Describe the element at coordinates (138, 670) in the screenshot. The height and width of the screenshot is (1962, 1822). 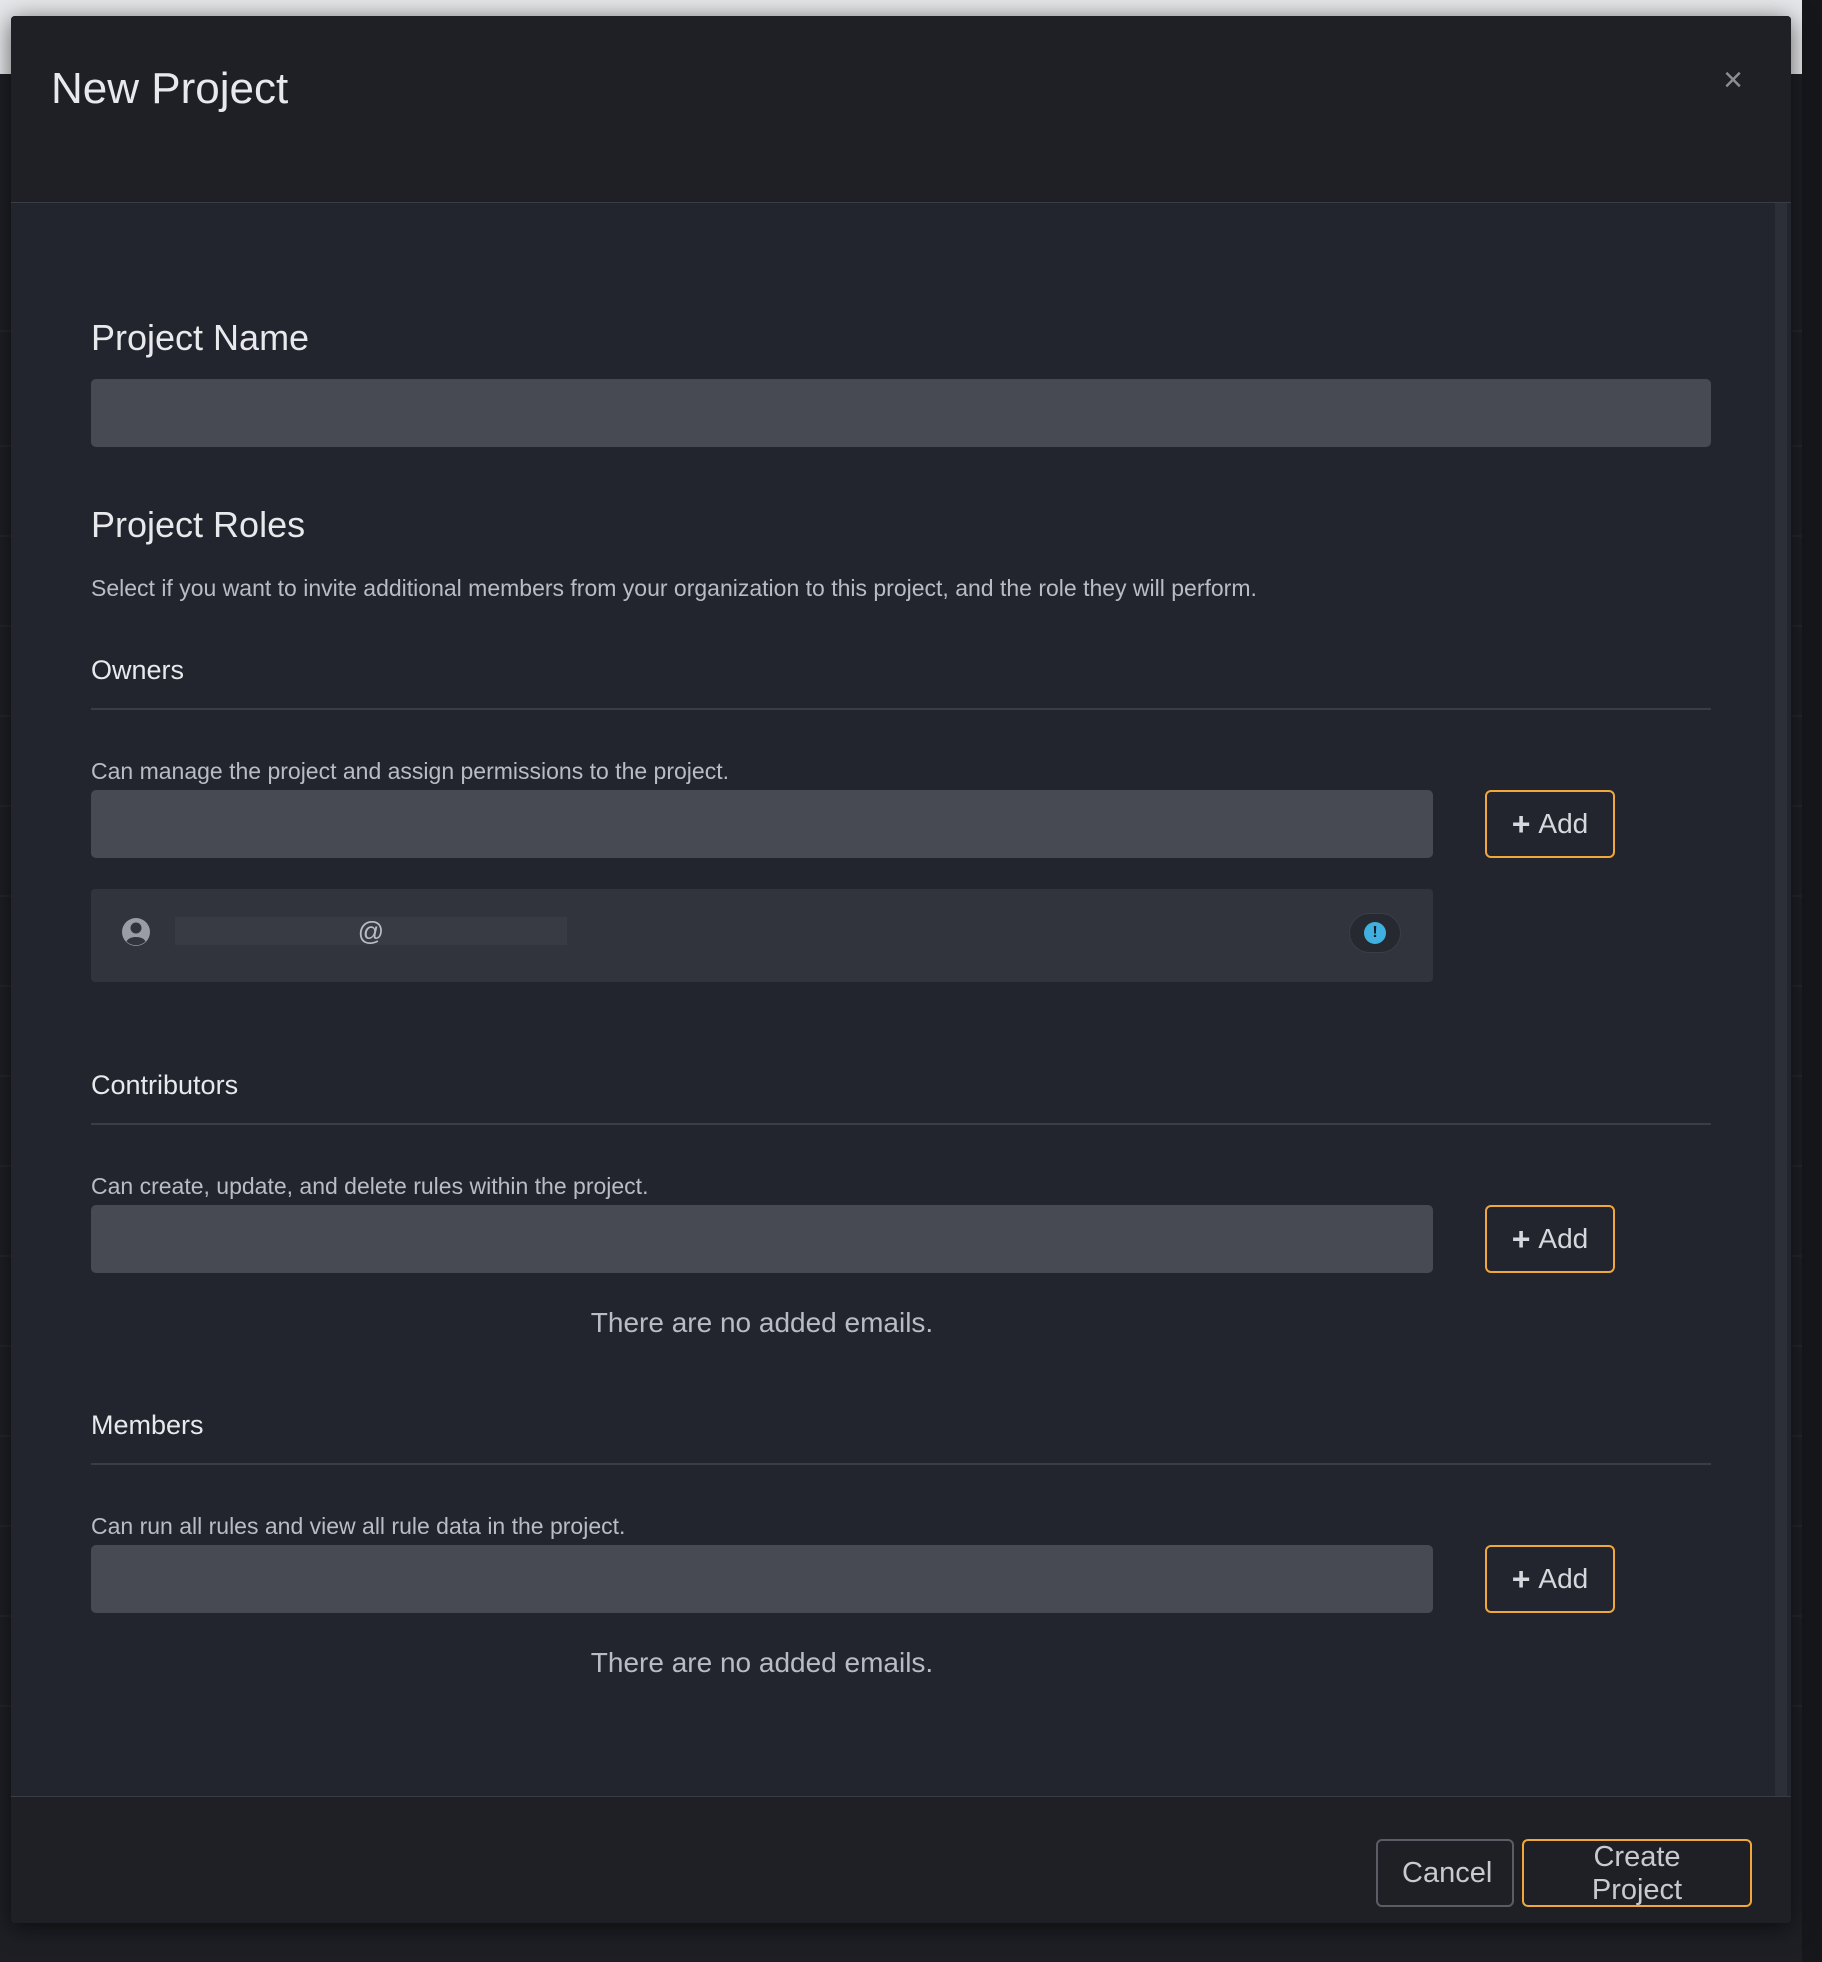
I see `owners-section-title: Owners` at that location.